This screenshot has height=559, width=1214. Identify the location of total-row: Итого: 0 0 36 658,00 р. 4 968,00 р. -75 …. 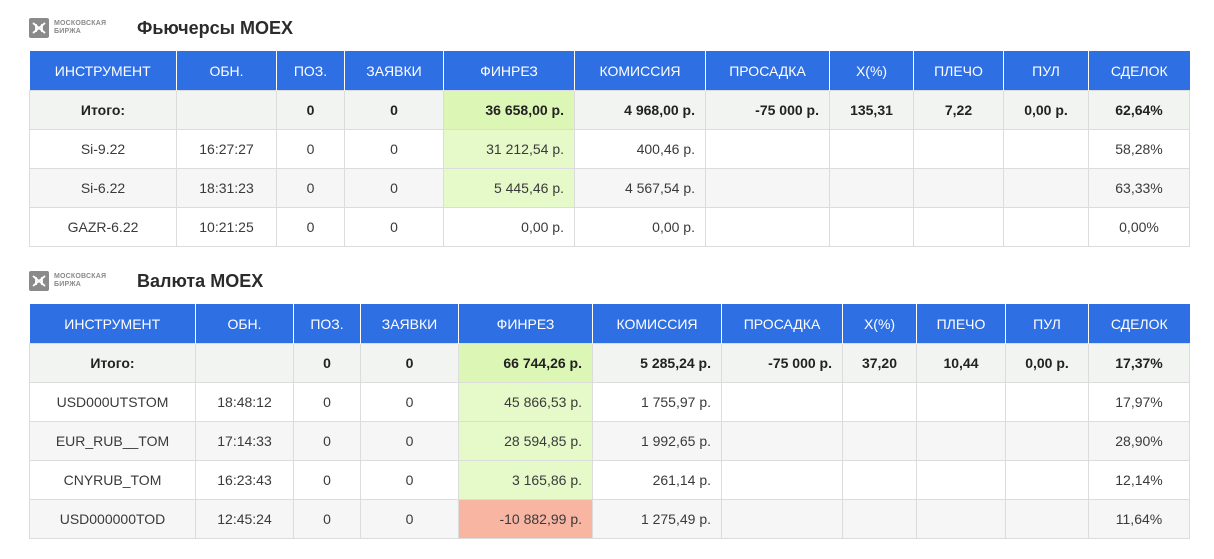
(609, 110).